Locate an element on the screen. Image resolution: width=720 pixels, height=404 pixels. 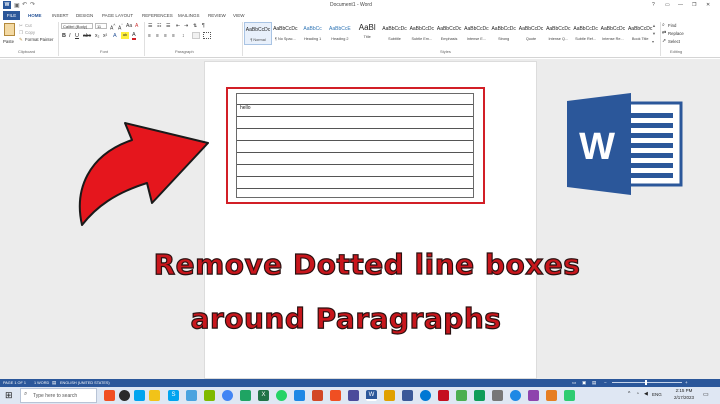
close-button: ✕ is located at coordinates (708, 5).